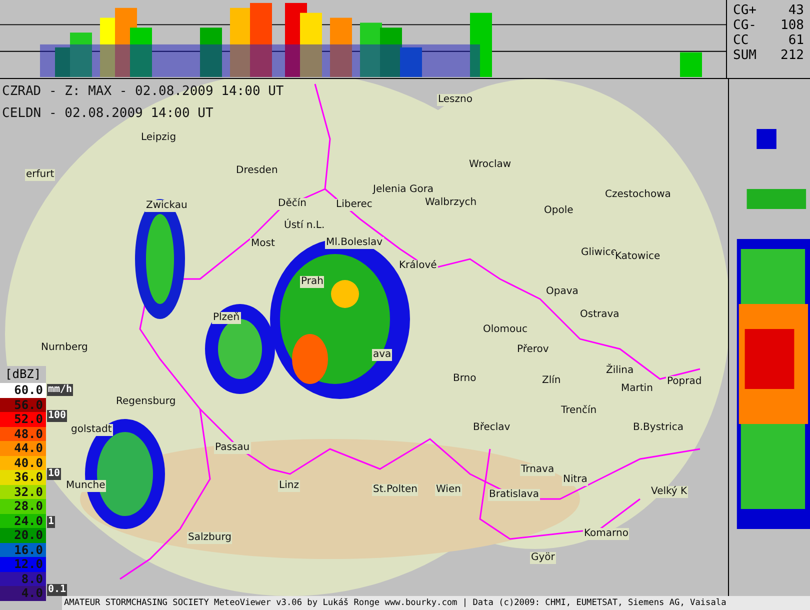 The height and width of the screenshot is (610, 810). What do you see at coordinates (744, 25) in the screenshot?
I see `stat-label: CG-` at bounding box center [744, 25].